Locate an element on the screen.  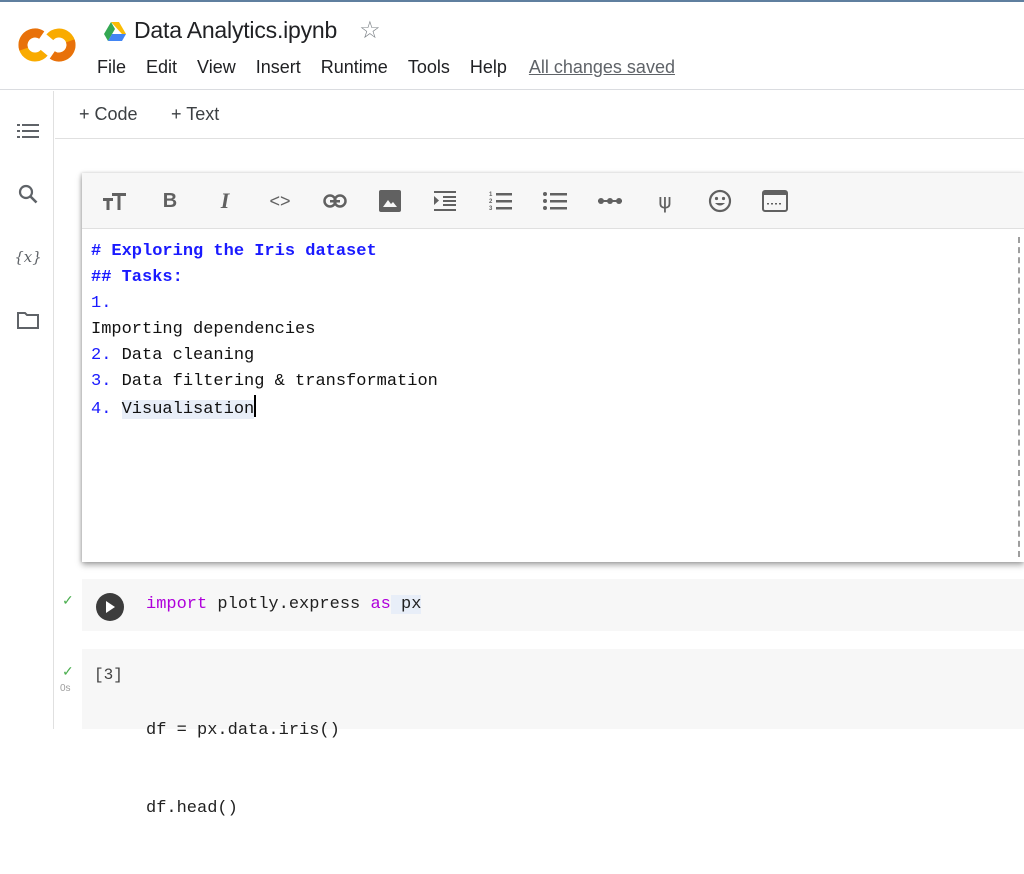
heading-icon is located at coordinates (115, 201).